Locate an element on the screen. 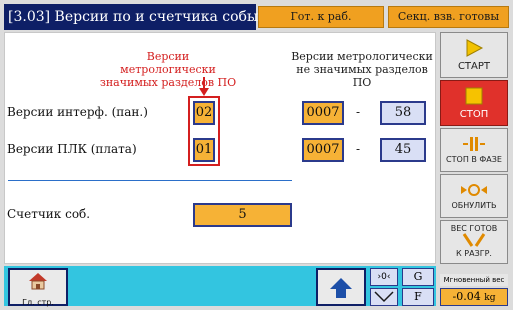 The image size is (513, 310). metro-value-interface: 02 is located at coordinates (204, 113).